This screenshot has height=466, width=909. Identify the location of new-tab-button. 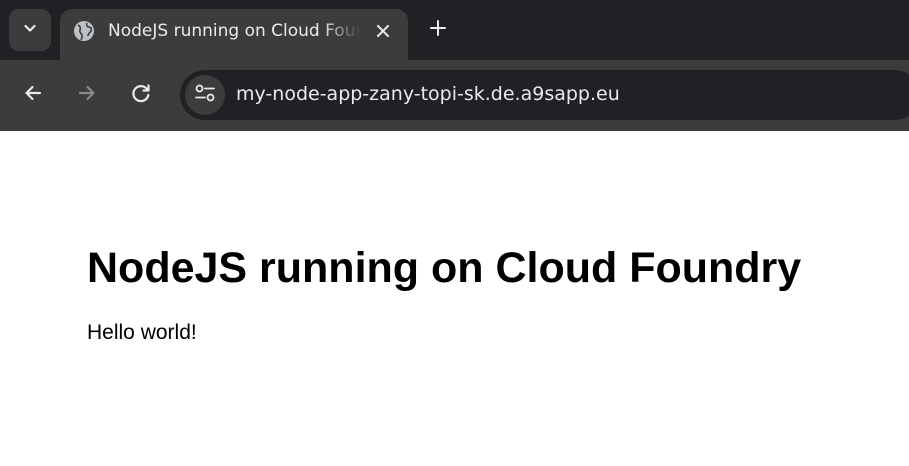
(438, 30).